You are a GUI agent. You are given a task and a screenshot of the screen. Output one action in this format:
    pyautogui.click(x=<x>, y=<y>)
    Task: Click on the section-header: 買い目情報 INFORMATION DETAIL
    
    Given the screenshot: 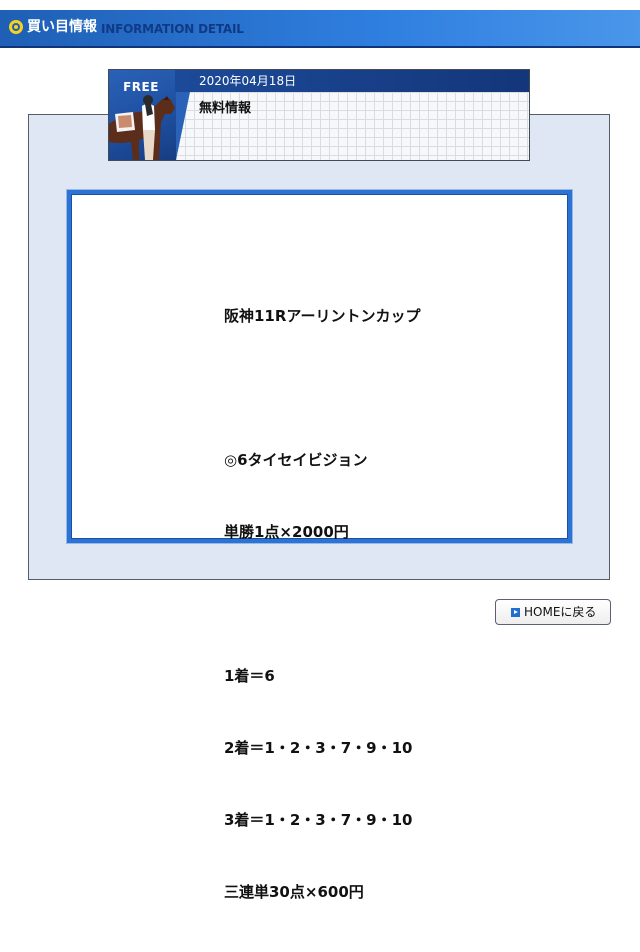 What is the action you would take?
    pyautogui.click(x=320, y=29)
    